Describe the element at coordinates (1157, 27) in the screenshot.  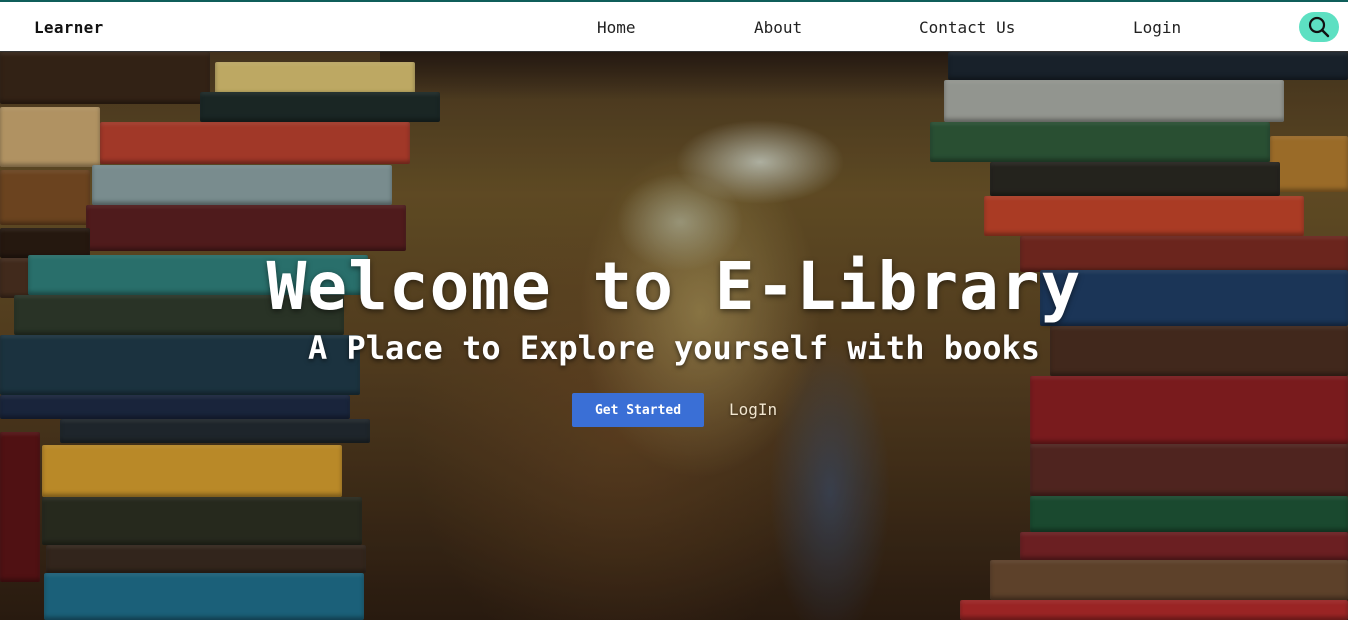
I see `nav-login-link: Login` at that location.